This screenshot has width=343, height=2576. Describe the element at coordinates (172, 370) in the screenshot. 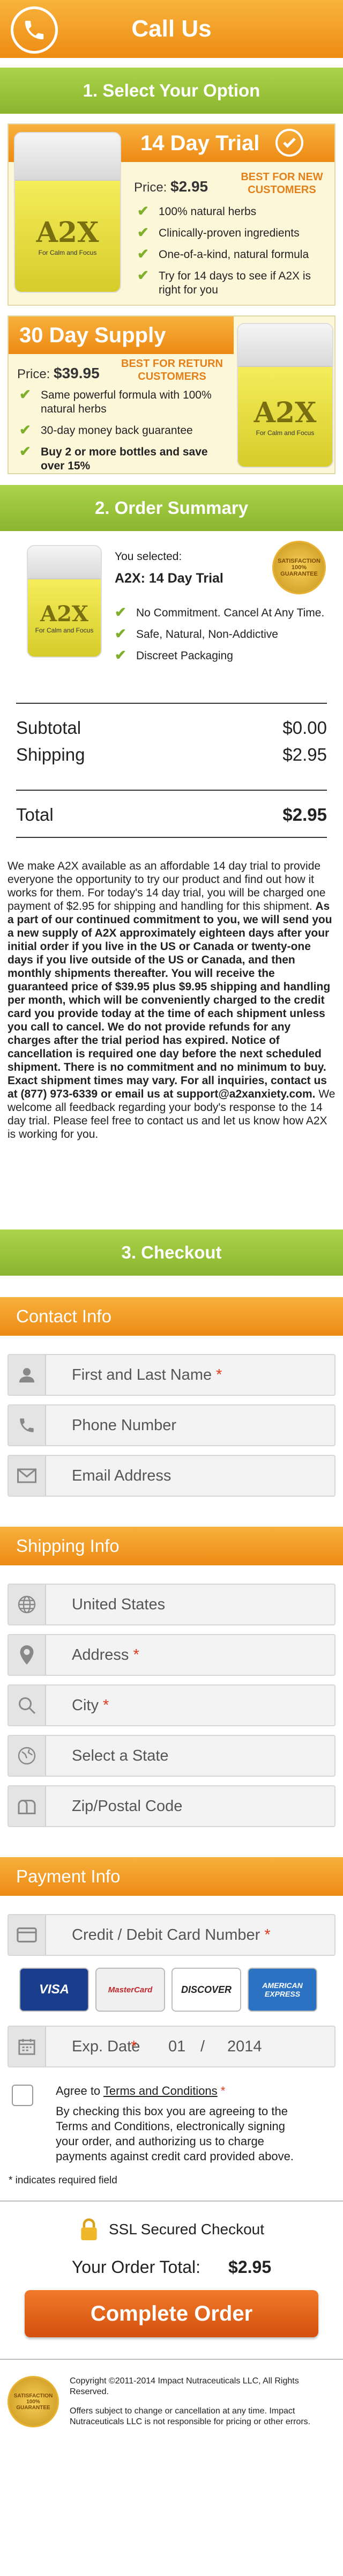

I see `option-badge: BEST FOR RETURN CUSTOMERS` at that location.